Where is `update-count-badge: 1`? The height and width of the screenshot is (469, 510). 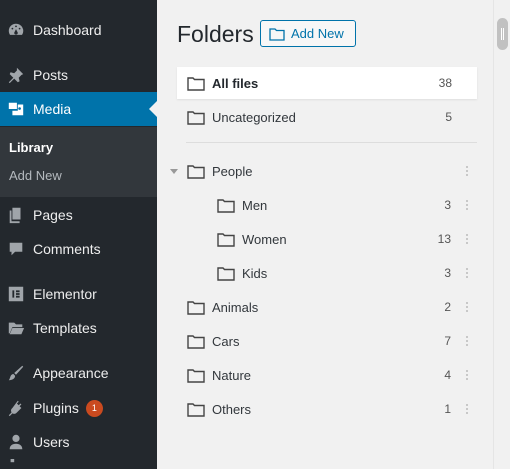 update-count-badge: 1 is located at coordinates (94, 408).